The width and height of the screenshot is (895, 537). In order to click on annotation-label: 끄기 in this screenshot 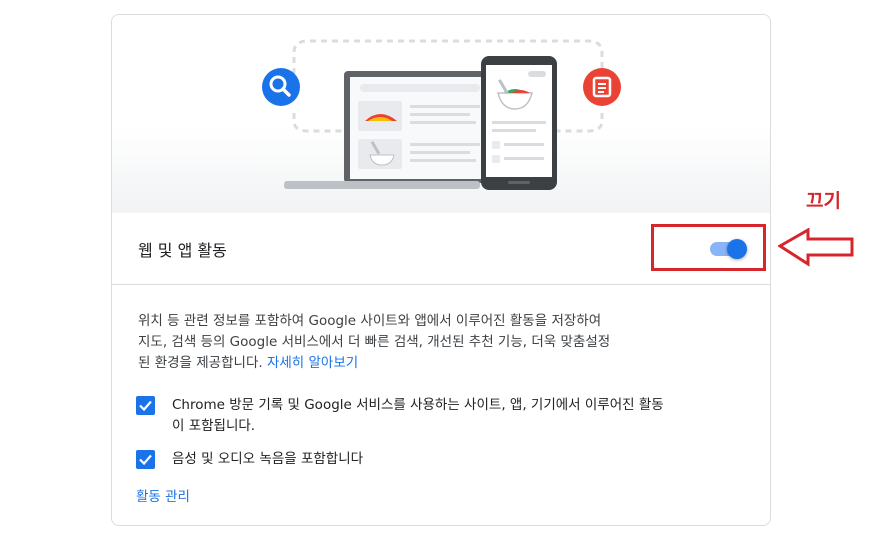, I will do `click(823, 201)`.